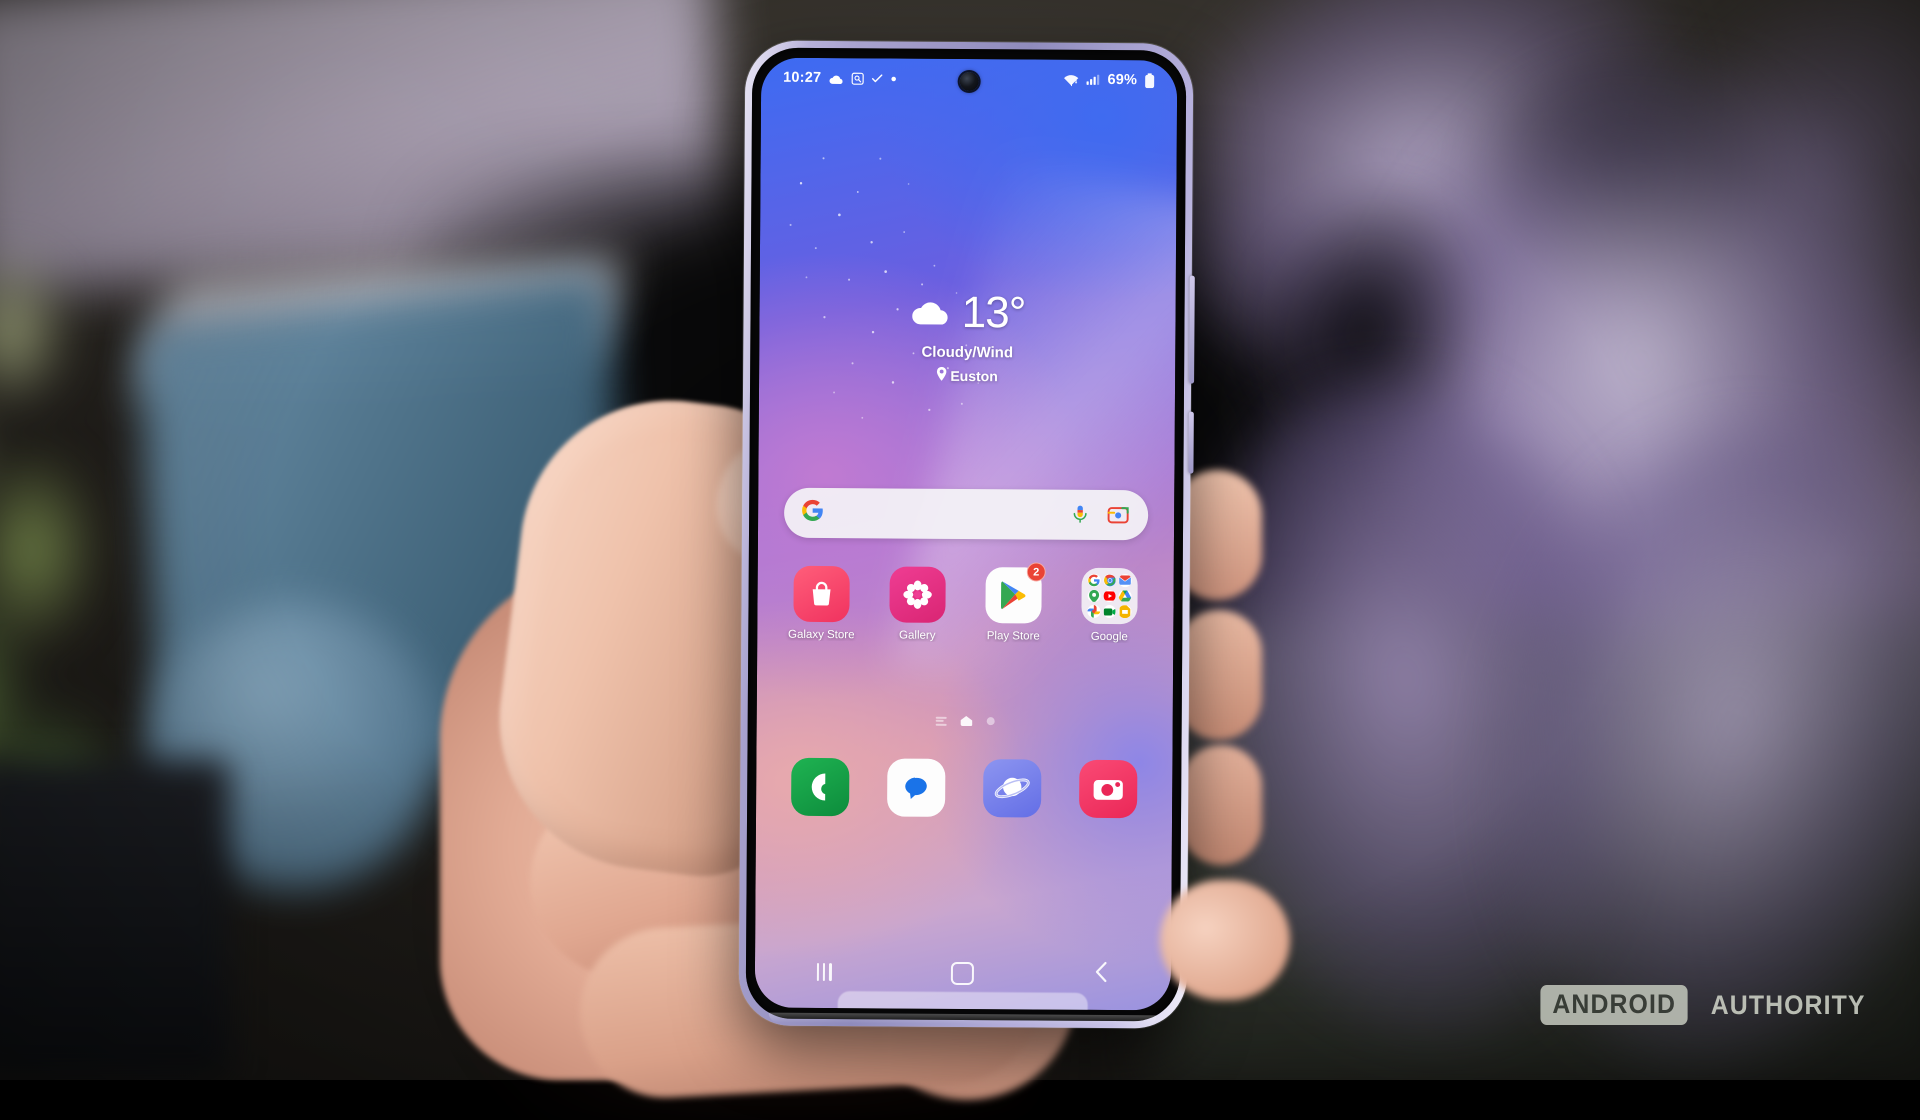  What do you see at coordinates (1080, 515) in the screenshot?
I see `microphone-icon` at bounding box center [1080, 515].